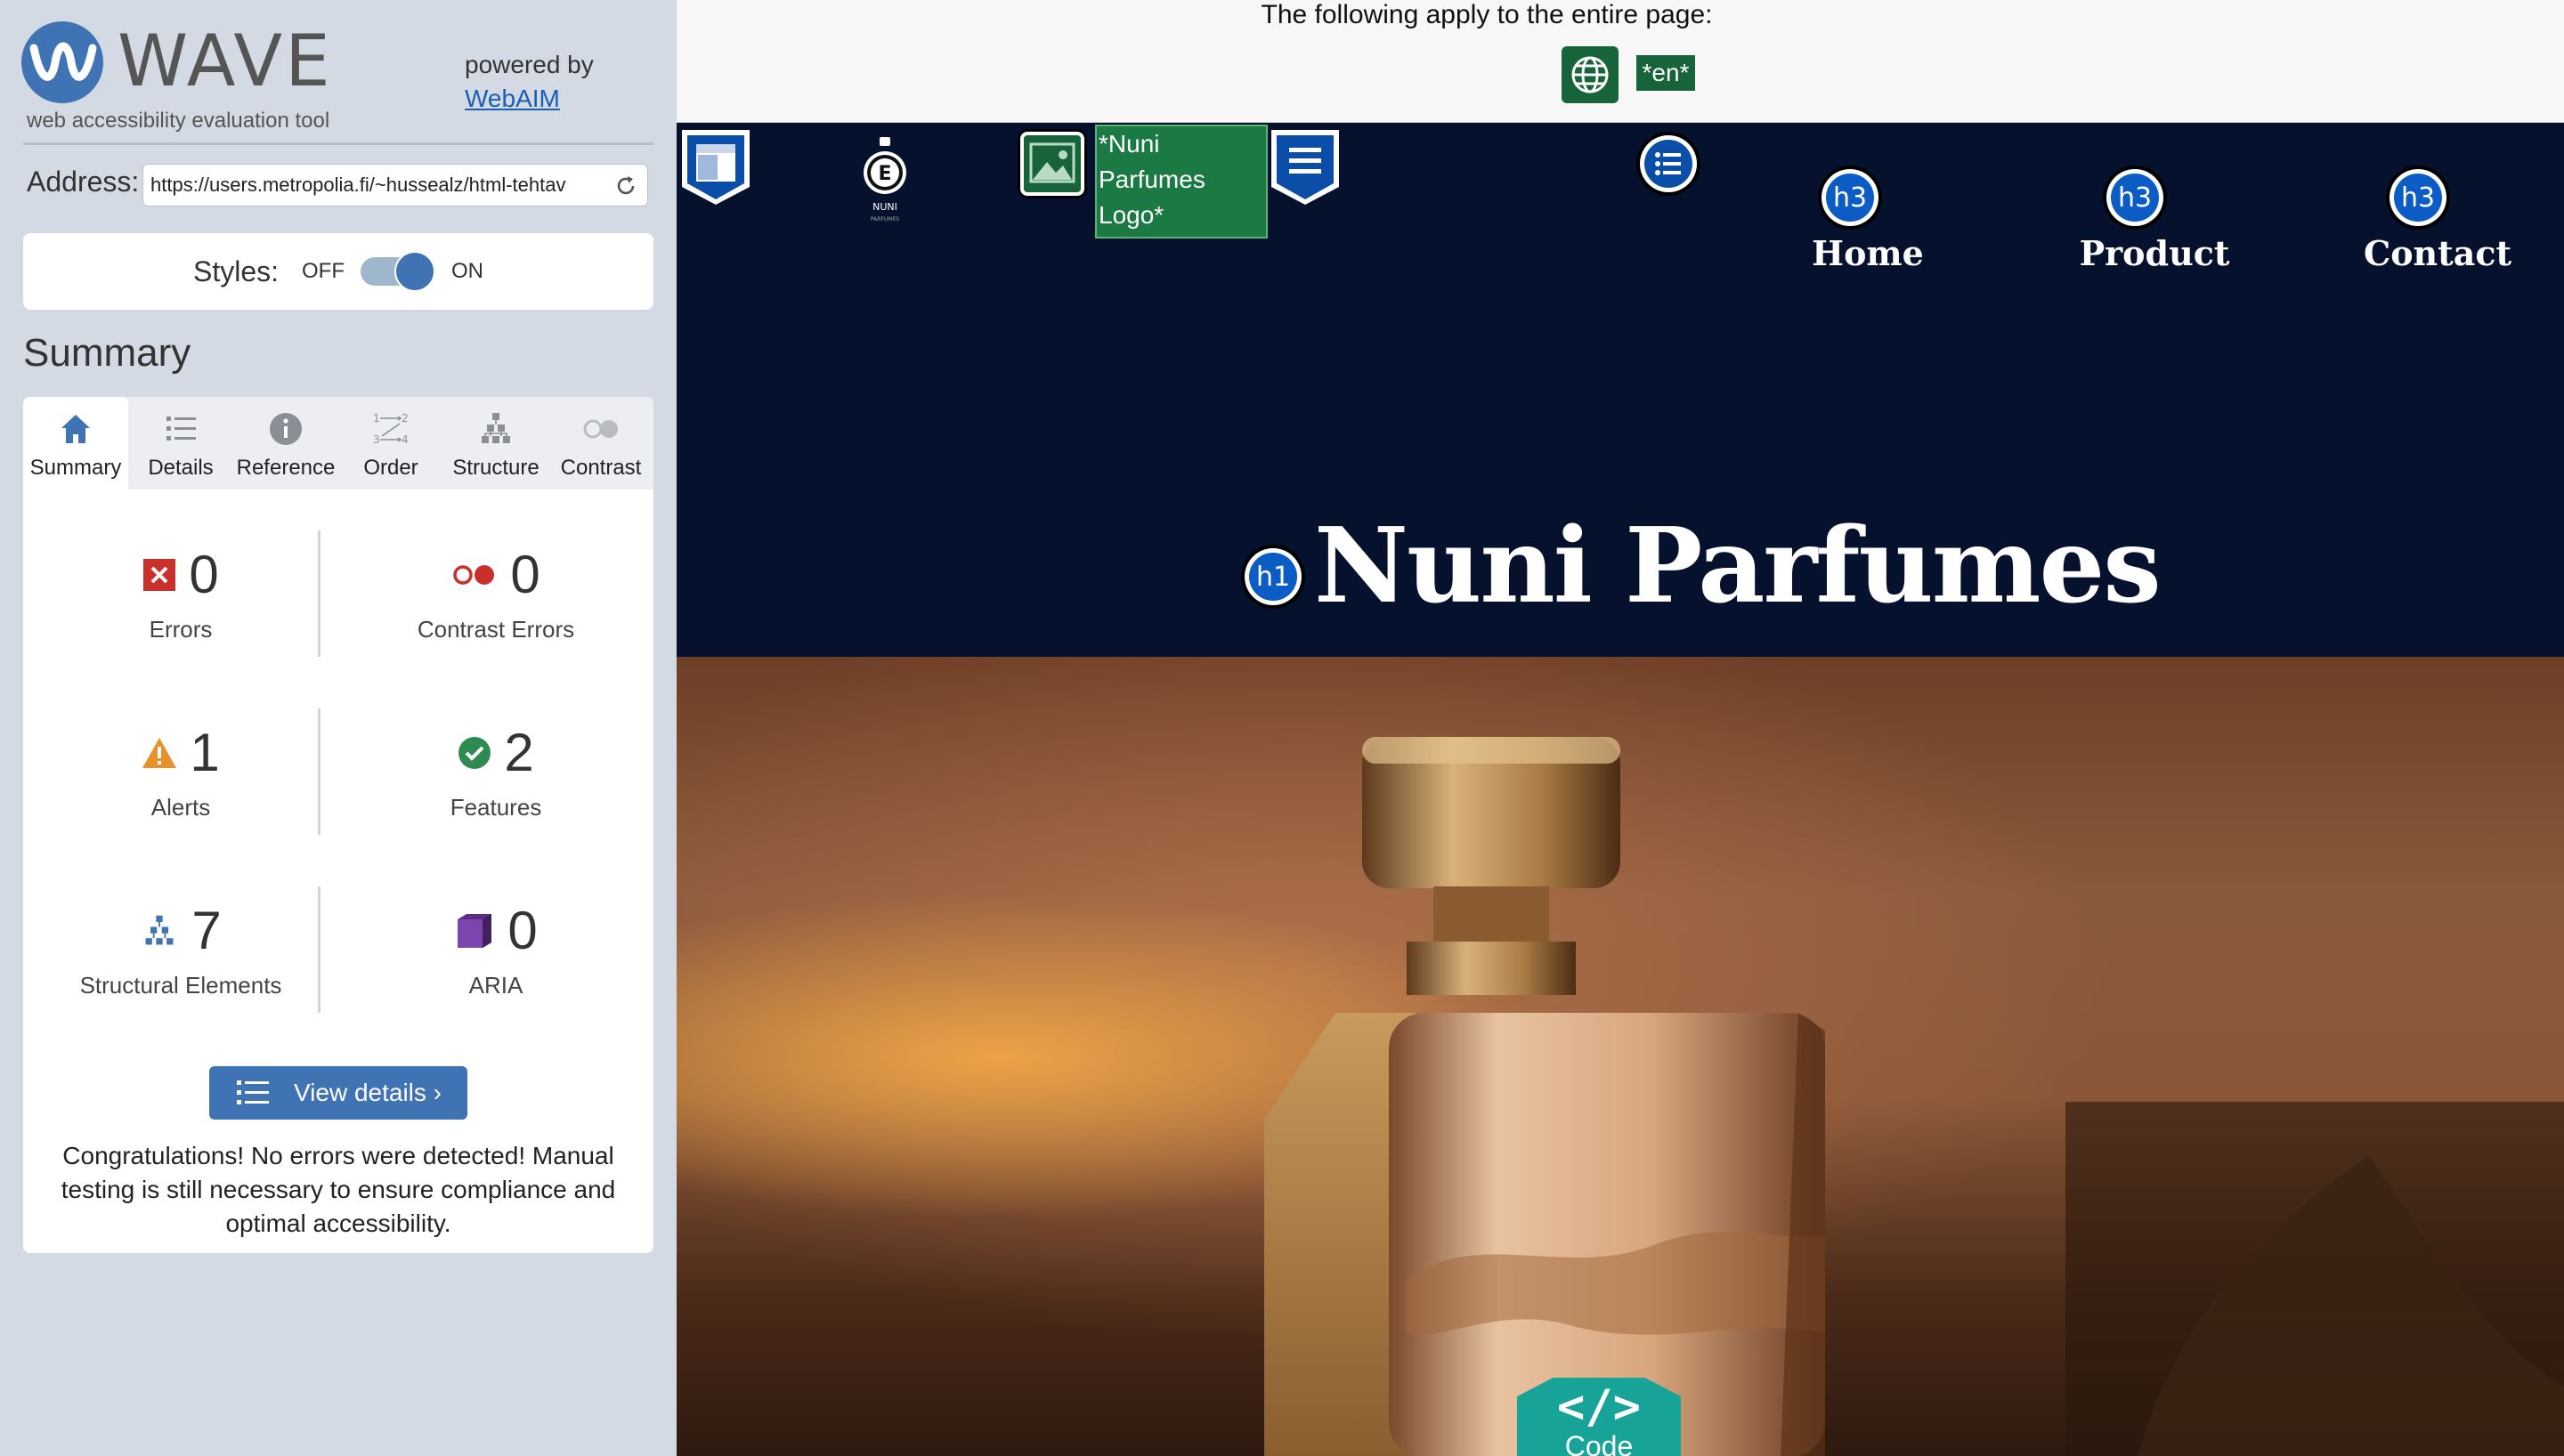 Image resolution: width=2564 pixels, height=1456 pixels. I want to click on styles-label: Styles:, so click(236, 271).